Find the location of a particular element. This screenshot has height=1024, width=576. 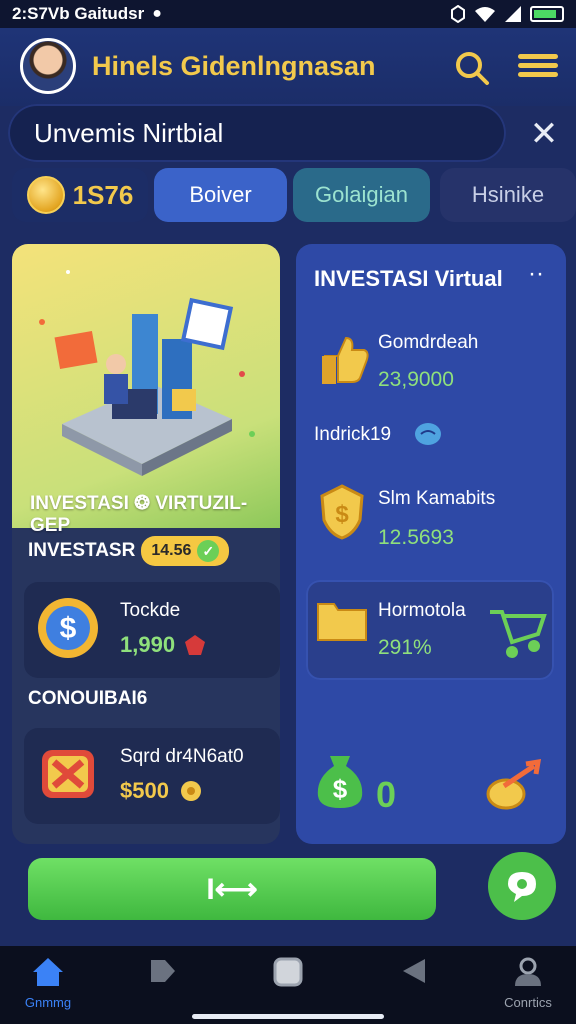

coin-balance: 1S76 is located at coordinates (80, 195).